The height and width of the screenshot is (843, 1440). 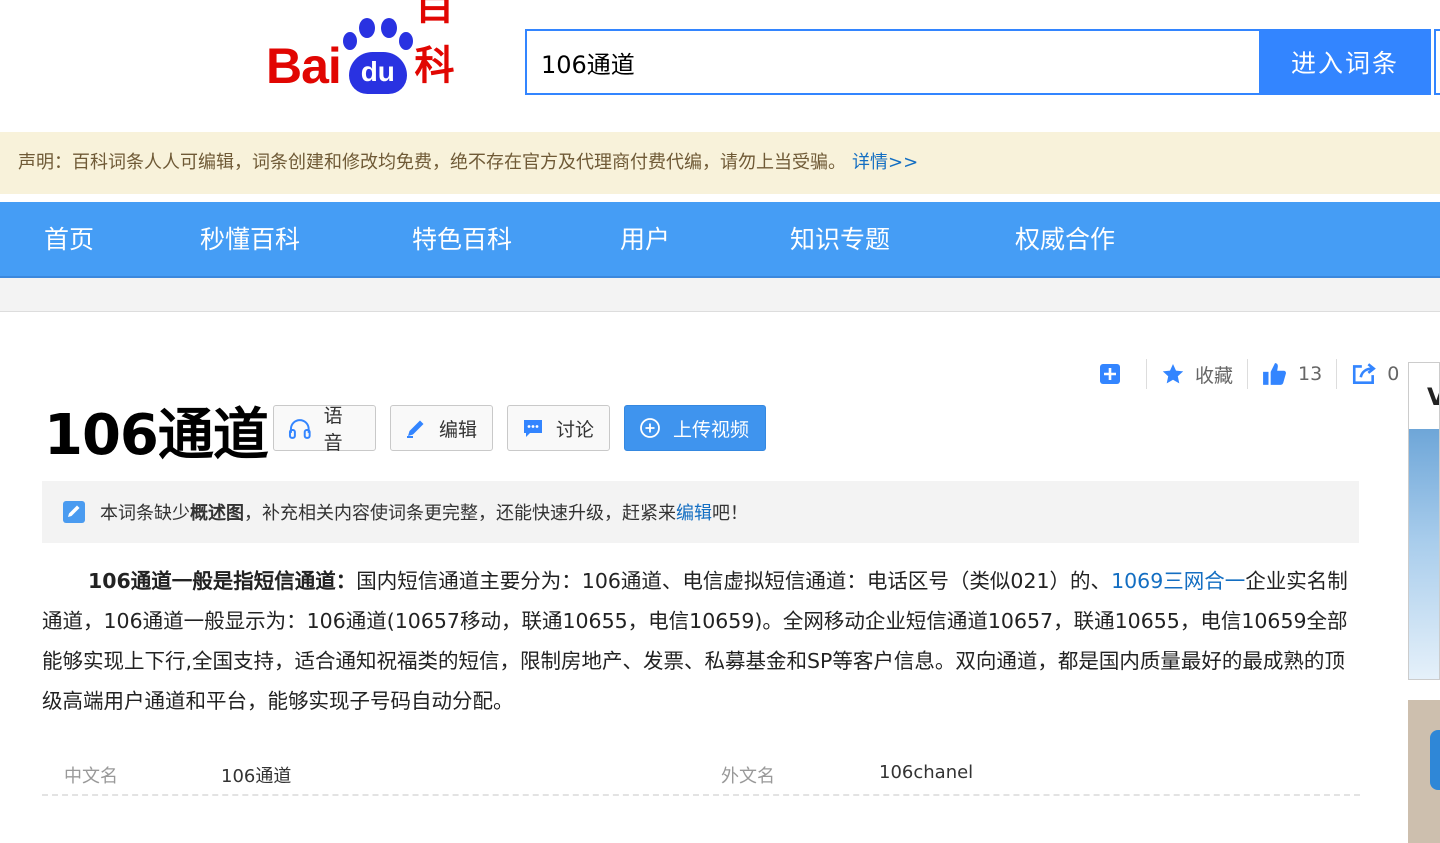 I want to click on pencil-icon, so click(x=415, y=429).